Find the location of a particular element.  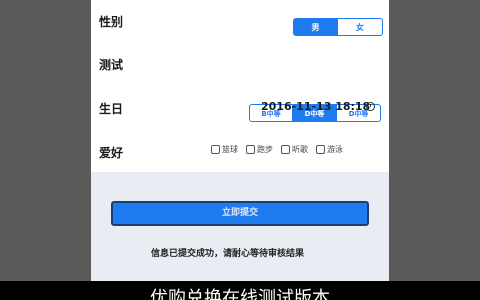

birthday-label: 生日 is located at coordinates (111, 109).